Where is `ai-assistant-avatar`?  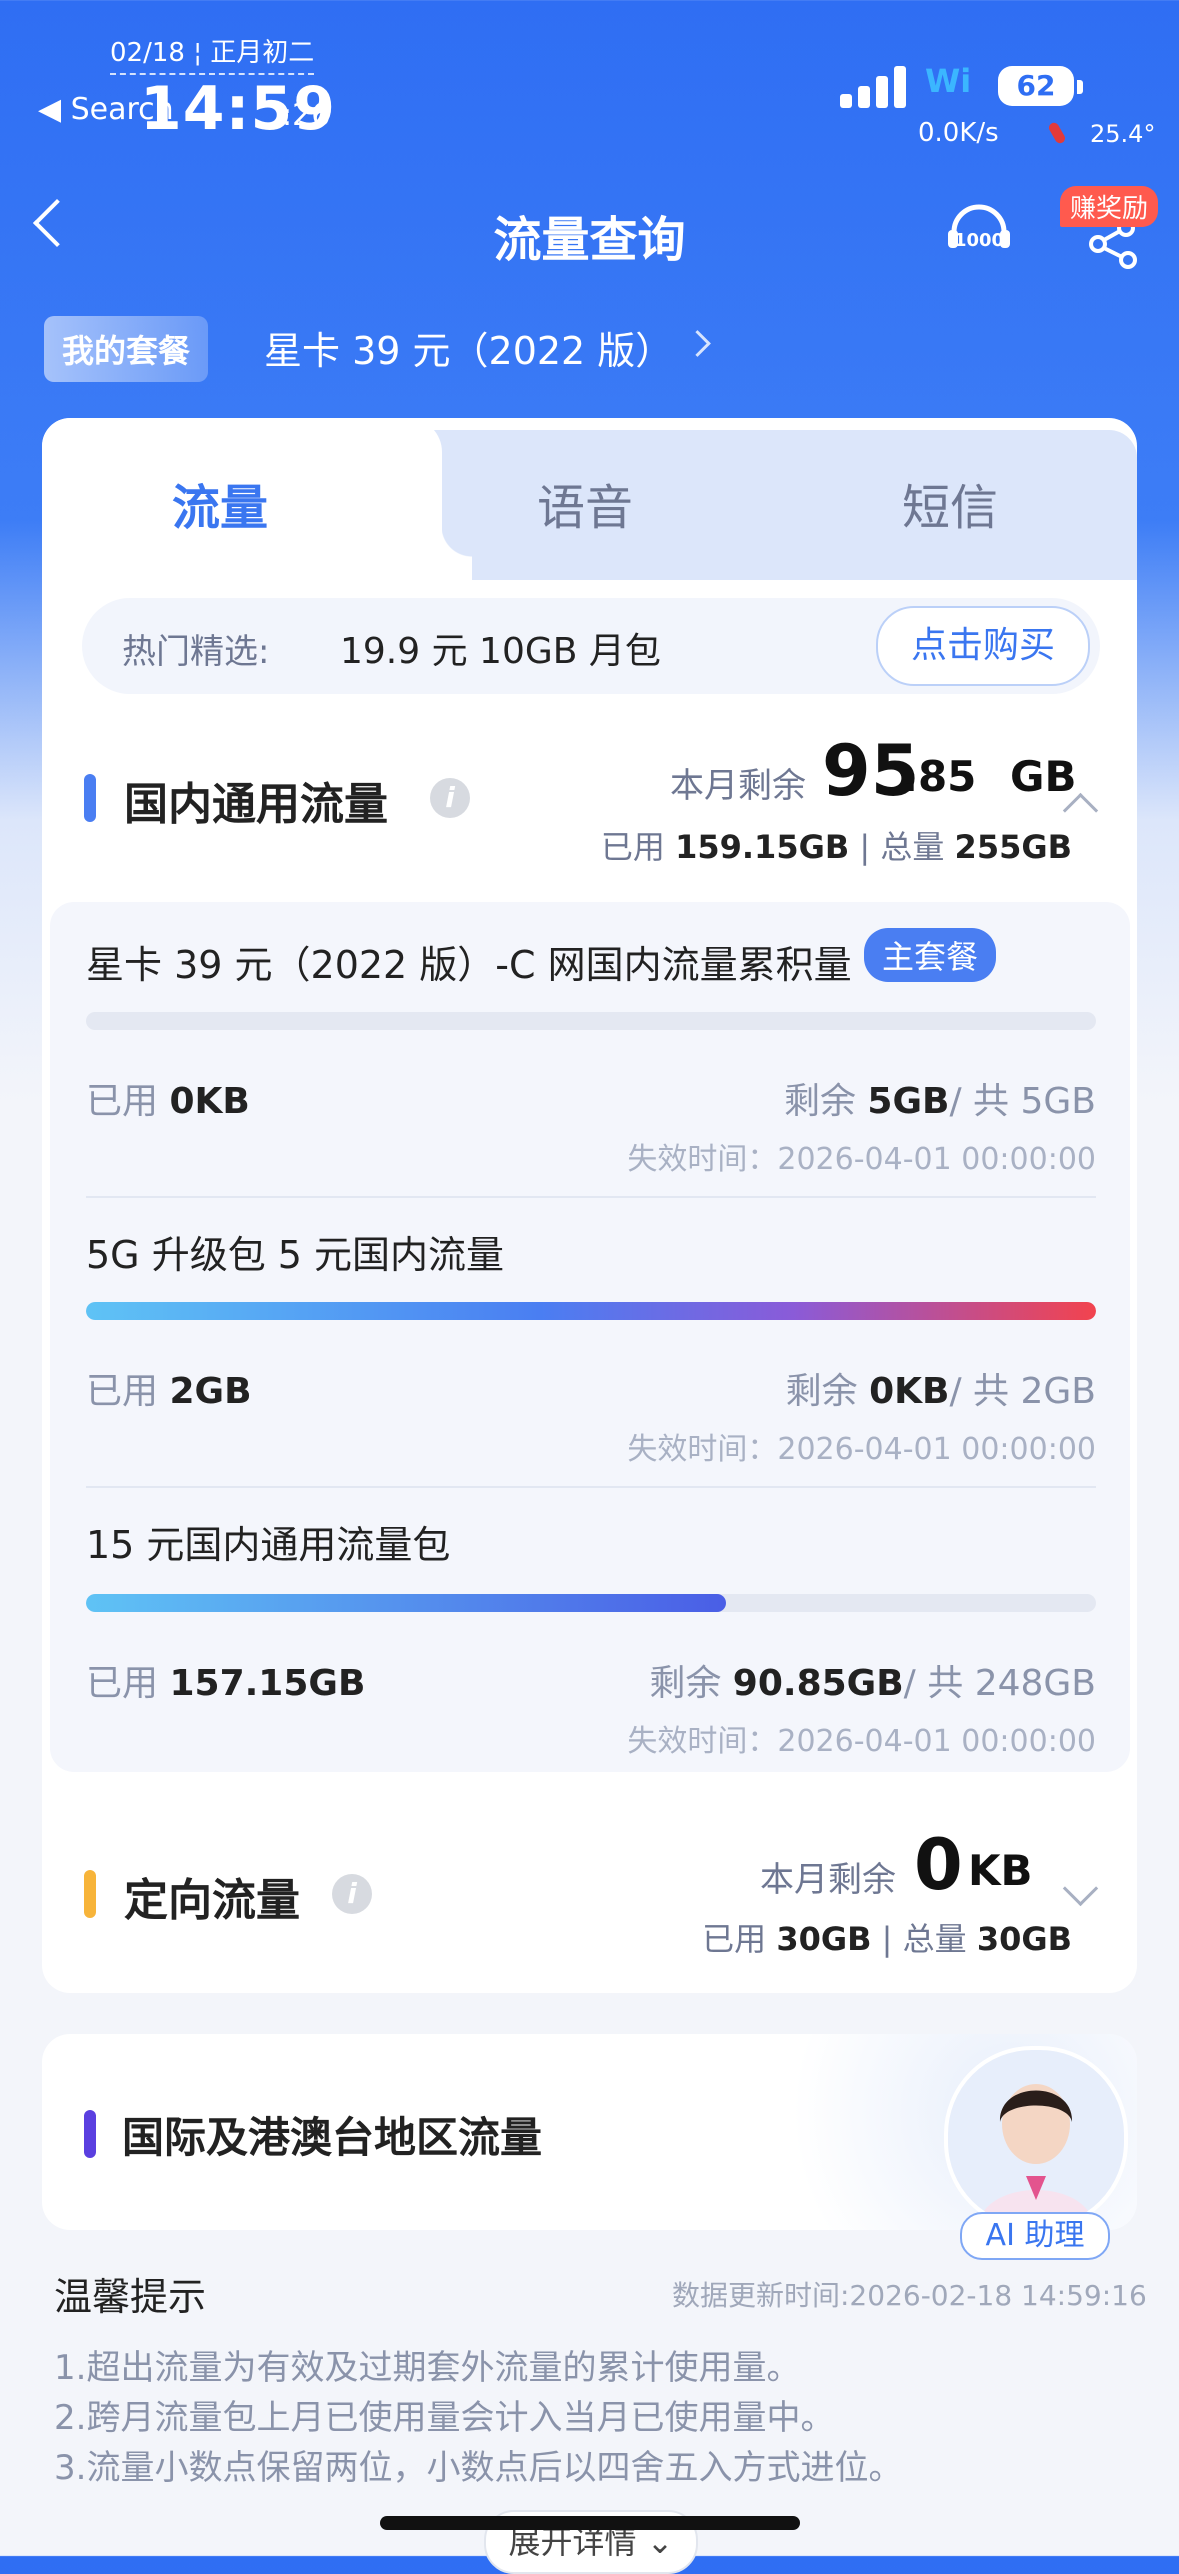 ai-assistant-avatar is located at coordinates (1036, 2138).